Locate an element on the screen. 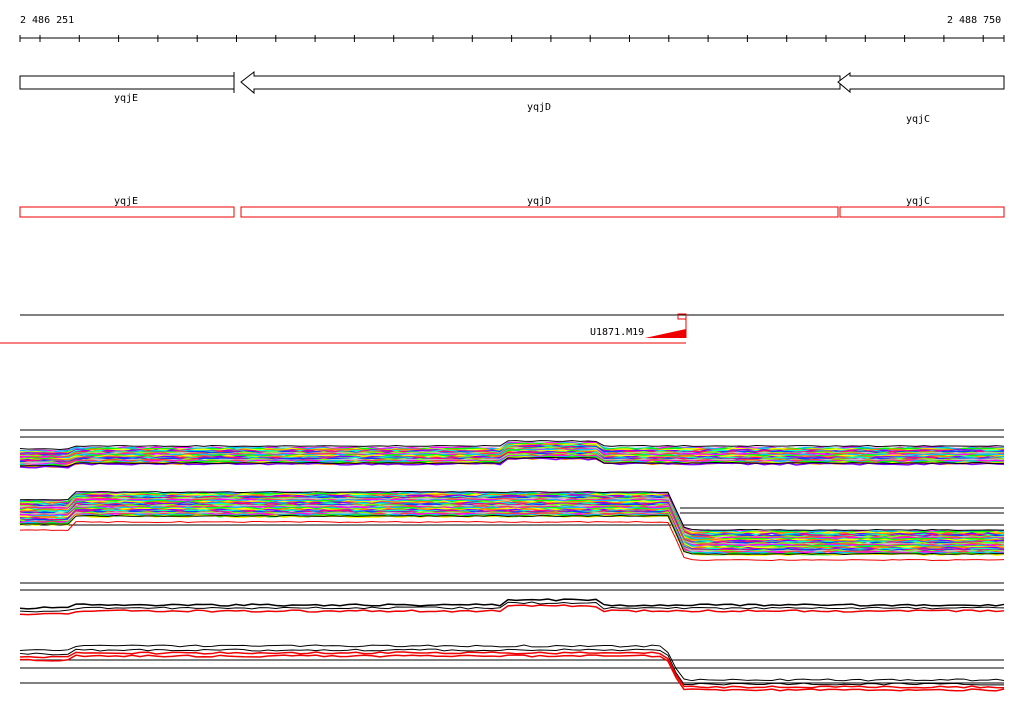 The height and width of the screenshot is (714, 1024). operon-box-yqjD is located at coordinates (539, 212).